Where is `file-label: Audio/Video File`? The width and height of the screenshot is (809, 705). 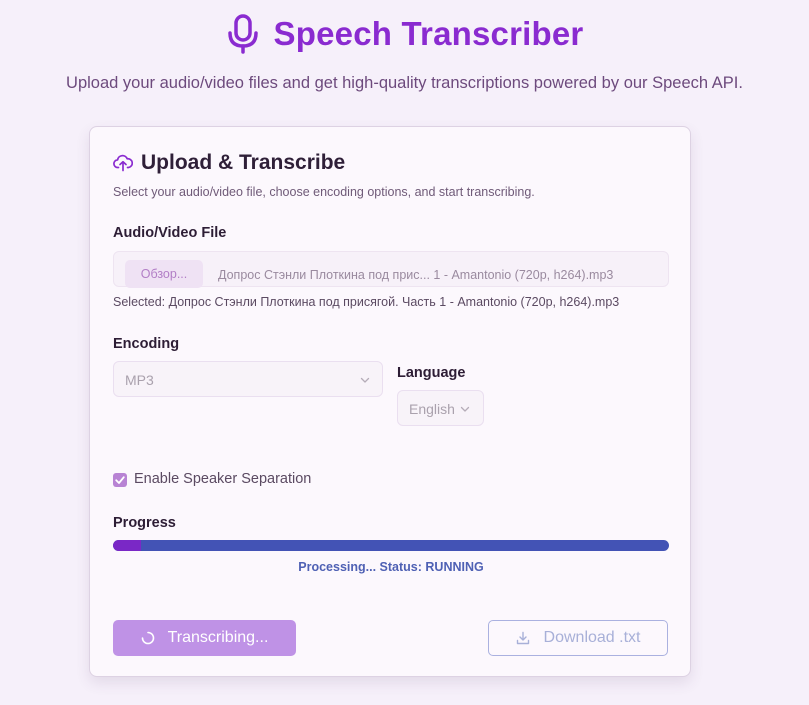
file-label: Audio/Video File is located at coordinates (170, 233).